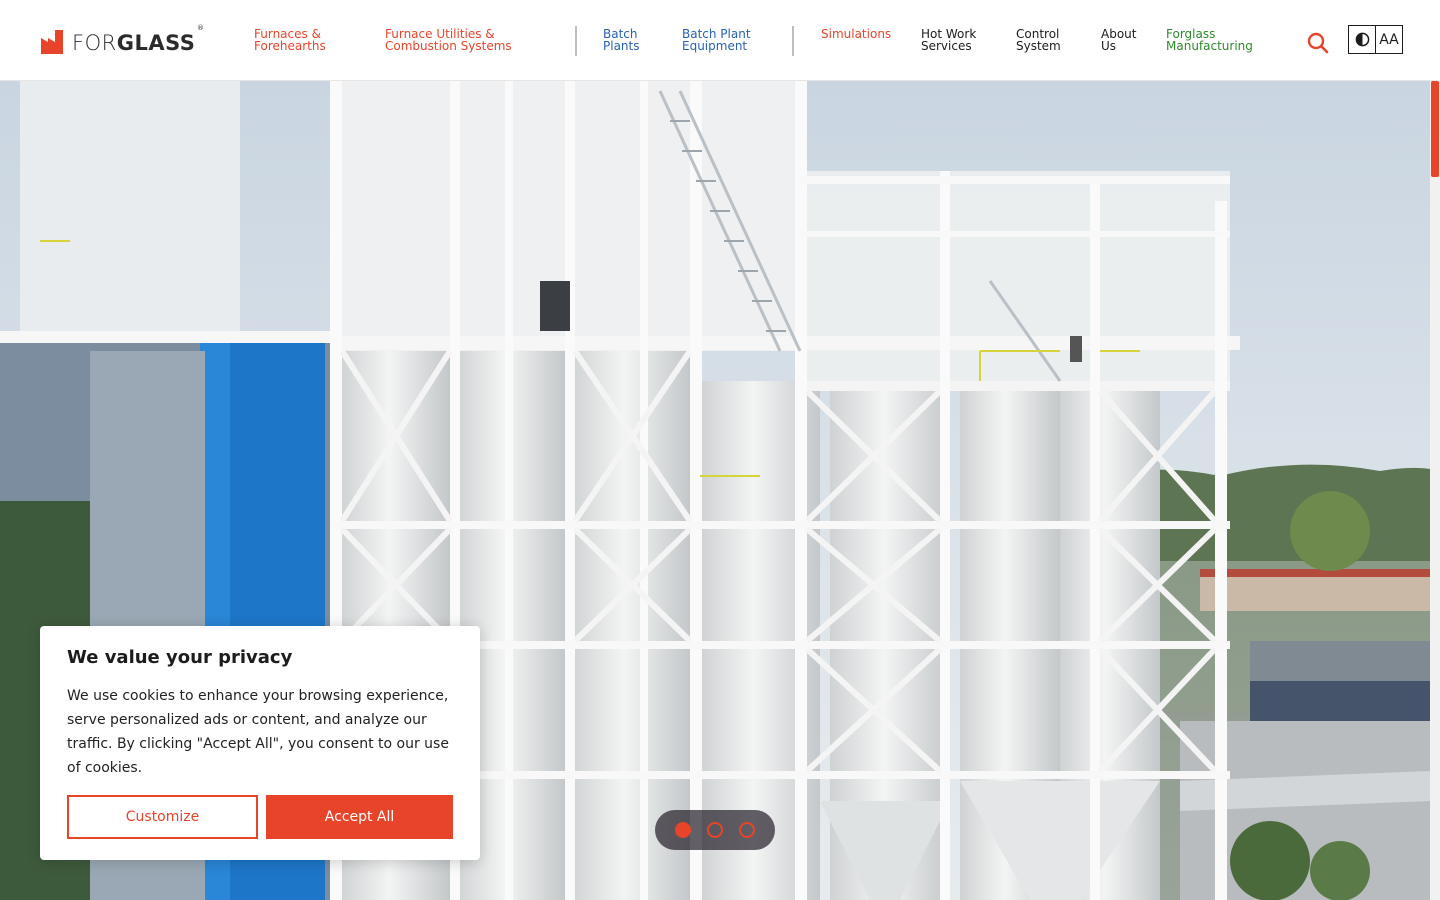 The image size is (1440, 900). I want to click on nav-label-line: Manufacturing, so click(1209, 46).